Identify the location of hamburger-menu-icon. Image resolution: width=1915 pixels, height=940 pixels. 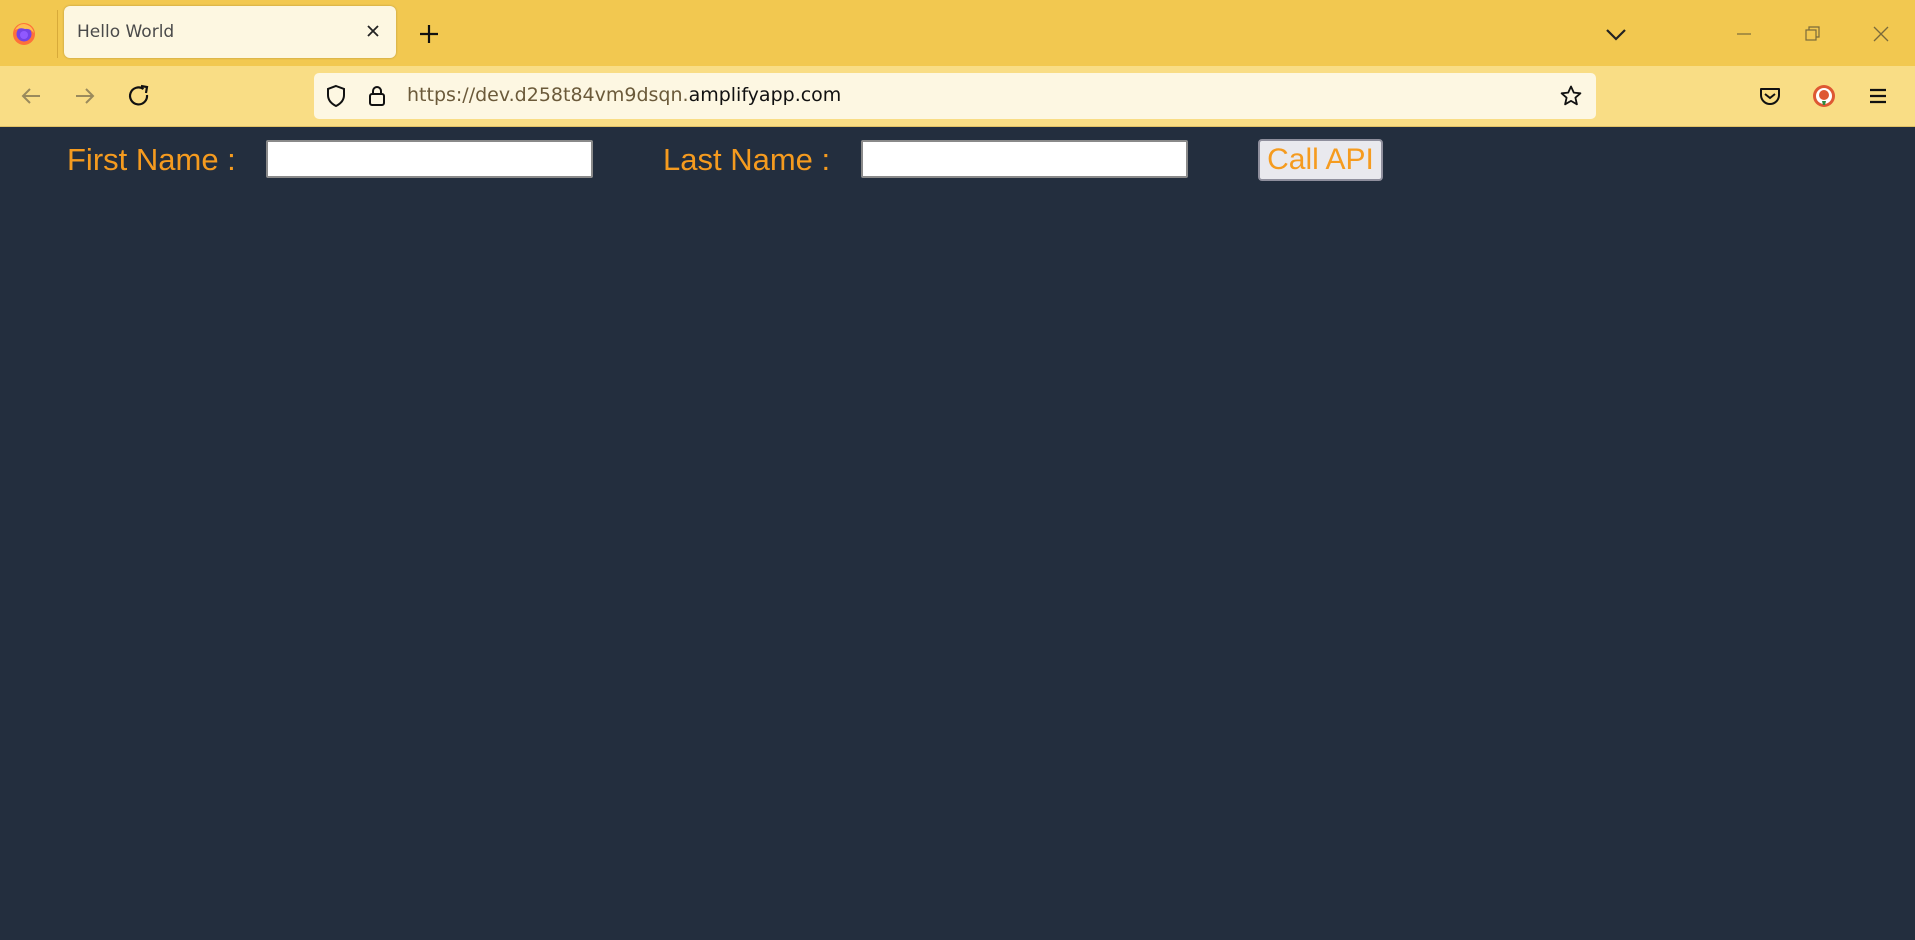
(1878, 96).